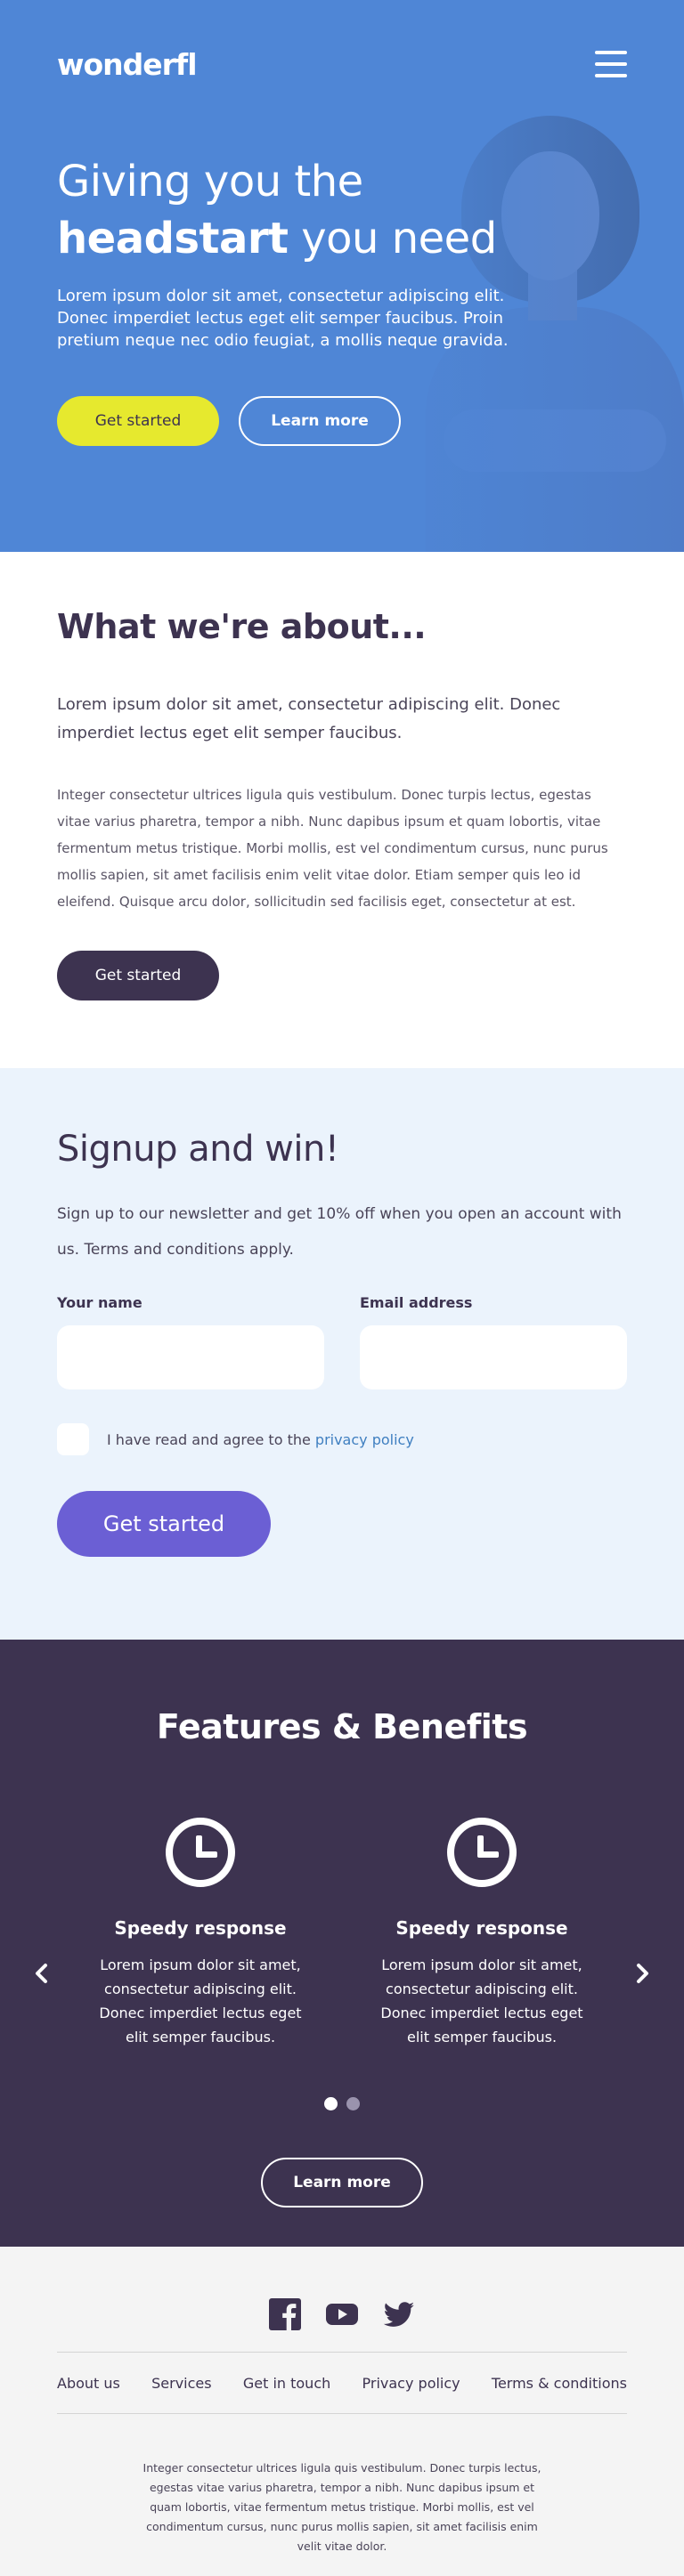  I want to click on name-field-group: Your name, so click(190, 1342).